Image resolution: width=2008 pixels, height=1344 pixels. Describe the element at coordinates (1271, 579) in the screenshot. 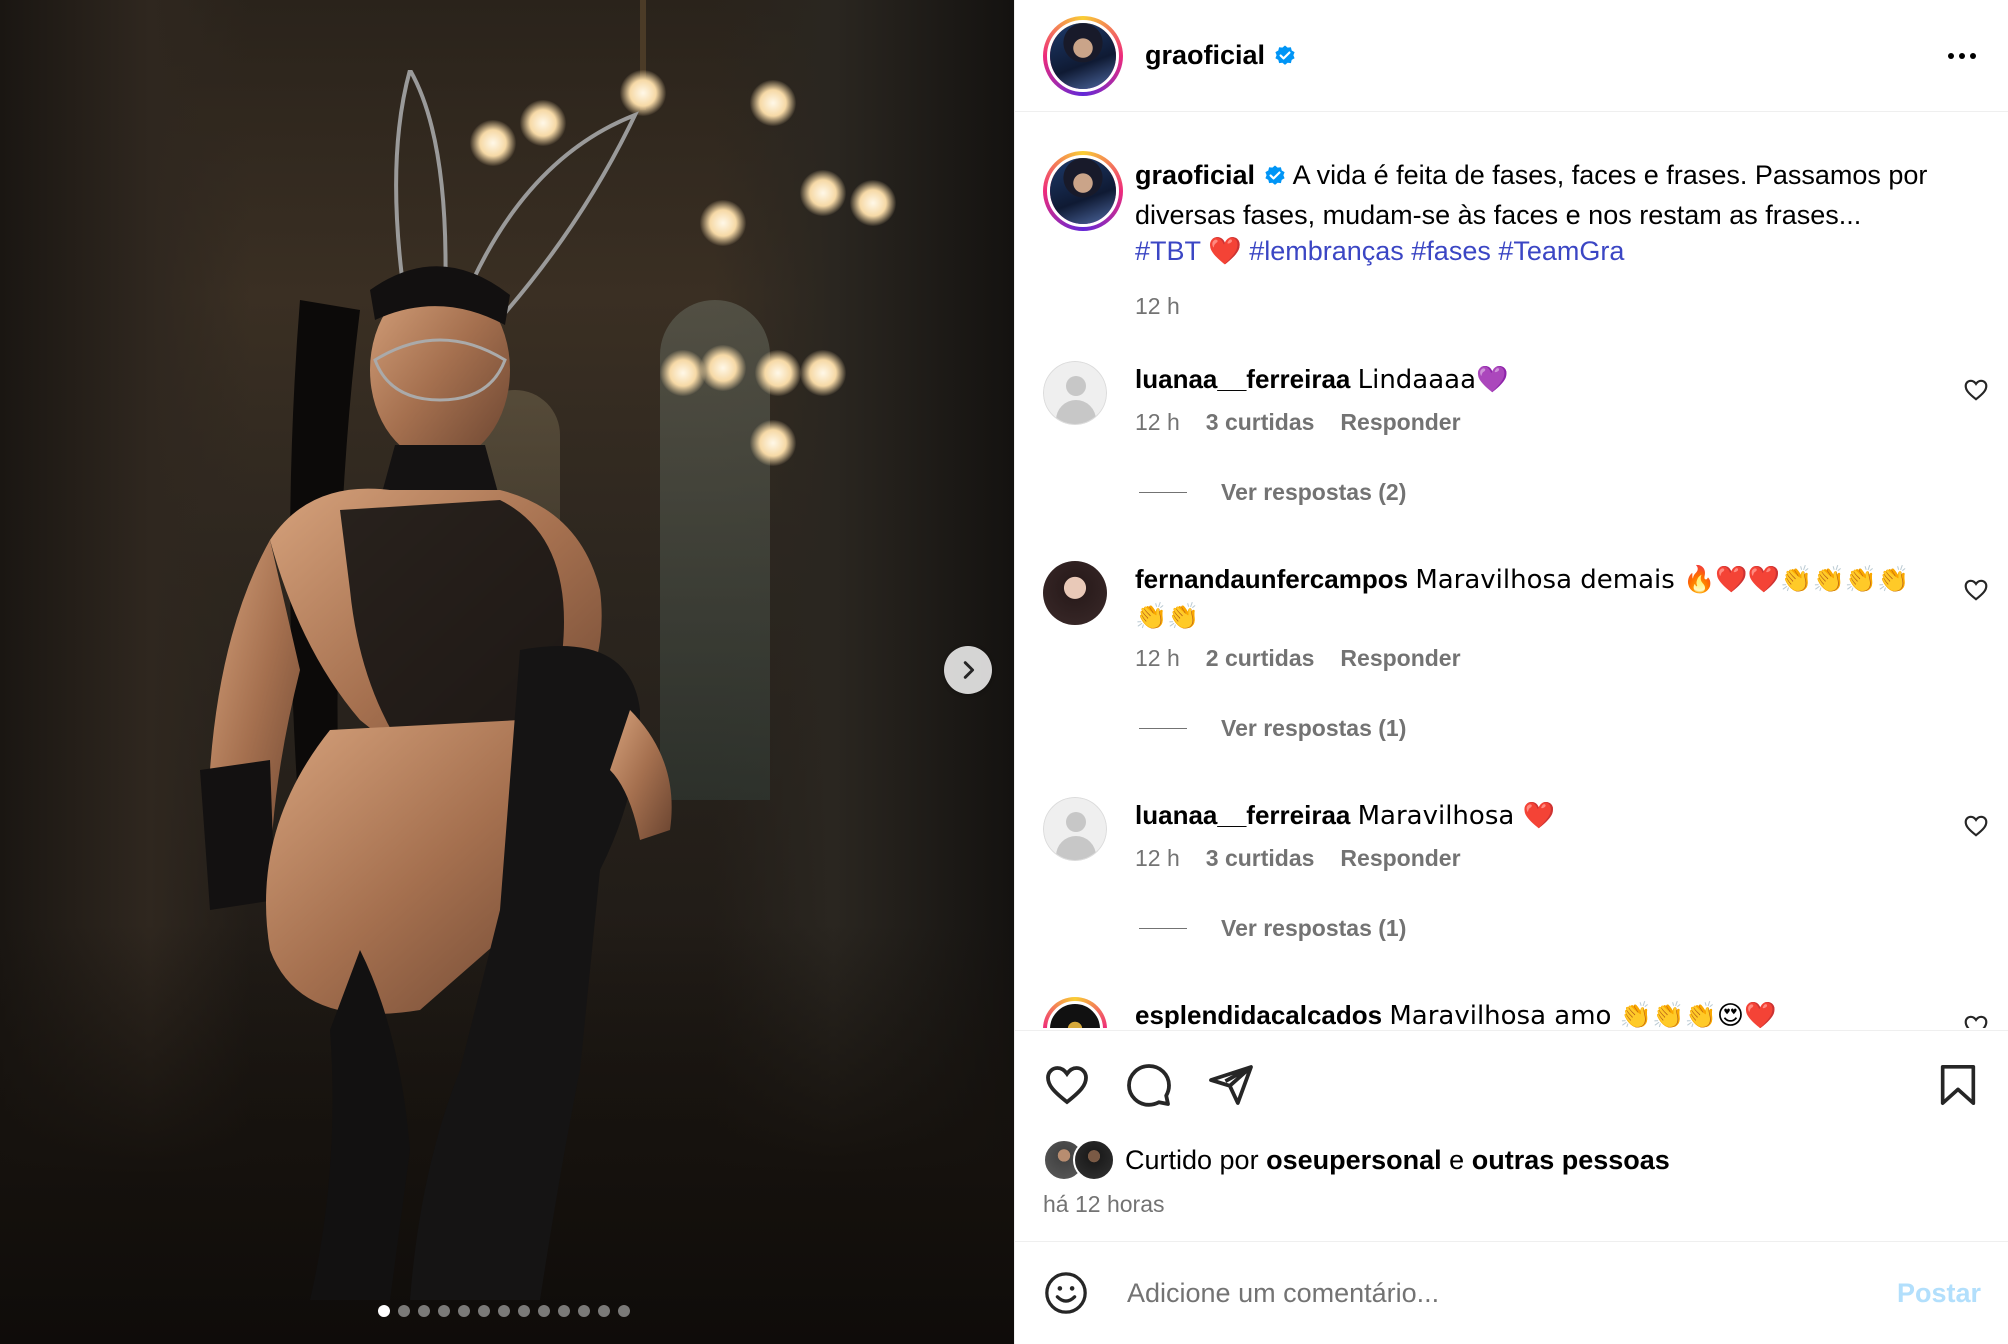

I see `comment-username: fernandaunfercampos` at that location.